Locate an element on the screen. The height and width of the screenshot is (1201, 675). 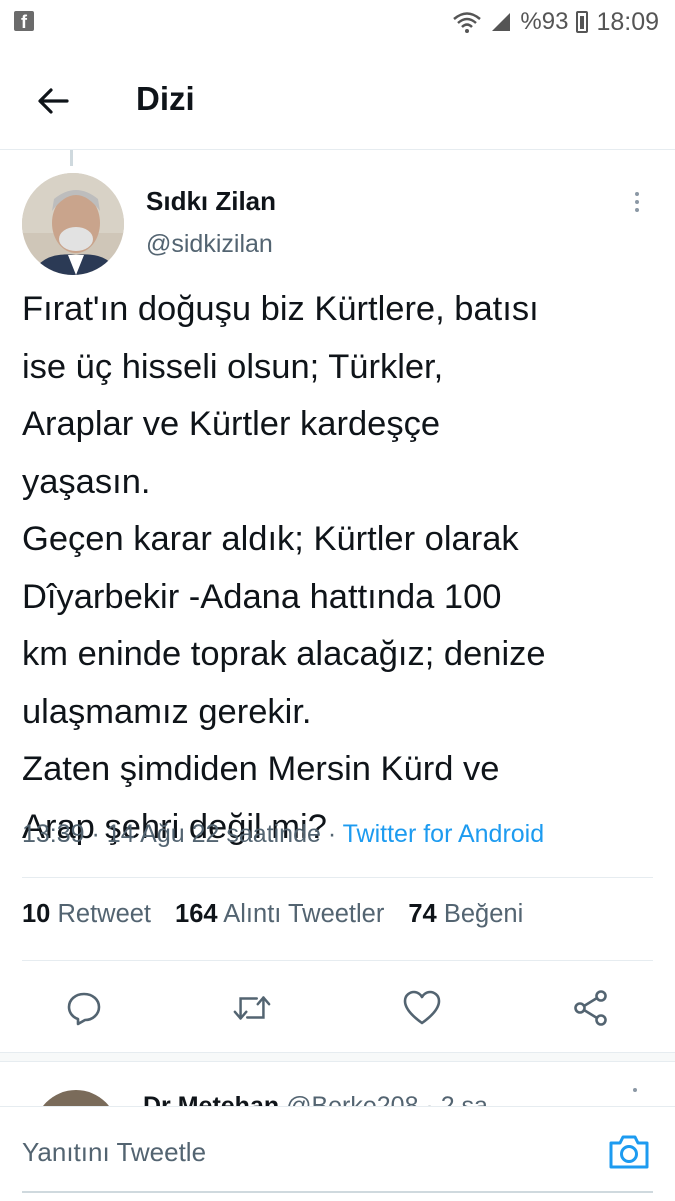
tweet-text-line: Dîyarbekir -Adana hattında 100 is located at coordinates (262, 596).